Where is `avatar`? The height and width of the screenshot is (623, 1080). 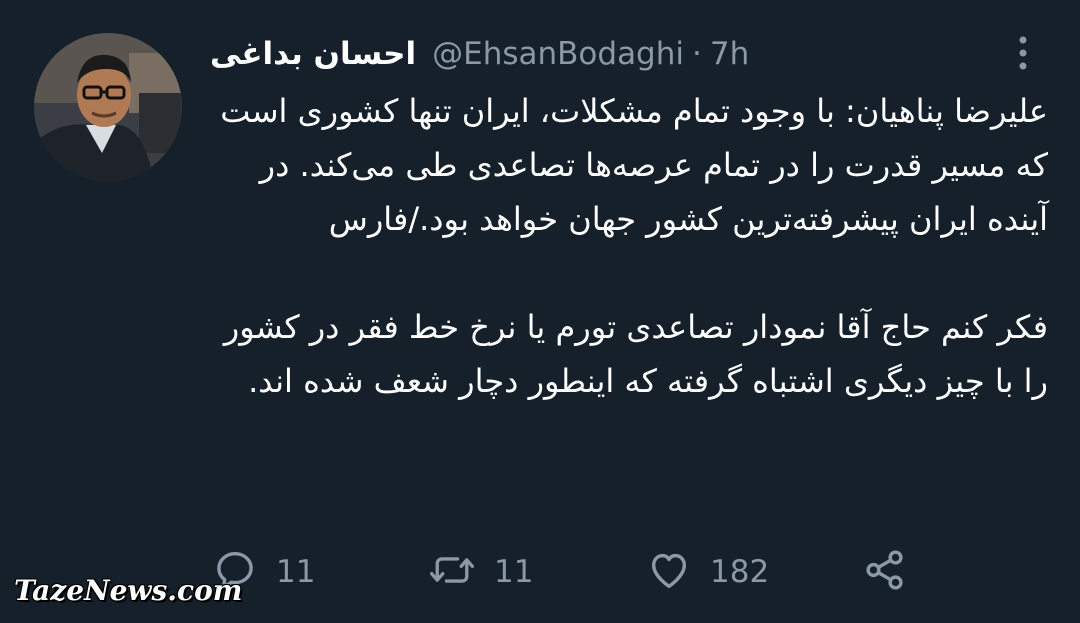
avatar is located at coordinates (108, 107).